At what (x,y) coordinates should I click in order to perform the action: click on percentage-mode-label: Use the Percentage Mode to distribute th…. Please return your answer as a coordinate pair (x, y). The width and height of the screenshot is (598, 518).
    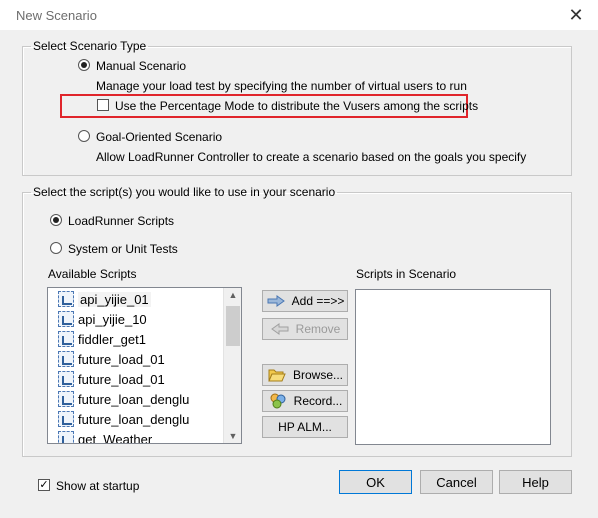
    Looking at the image, I should click on (297, 106).